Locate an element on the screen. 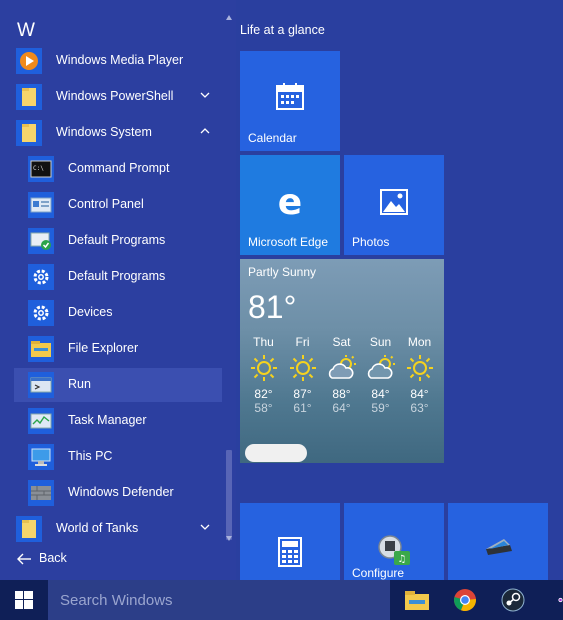  app-item-default-programs-settings: Default Programs is located at coordinates (118, 277).